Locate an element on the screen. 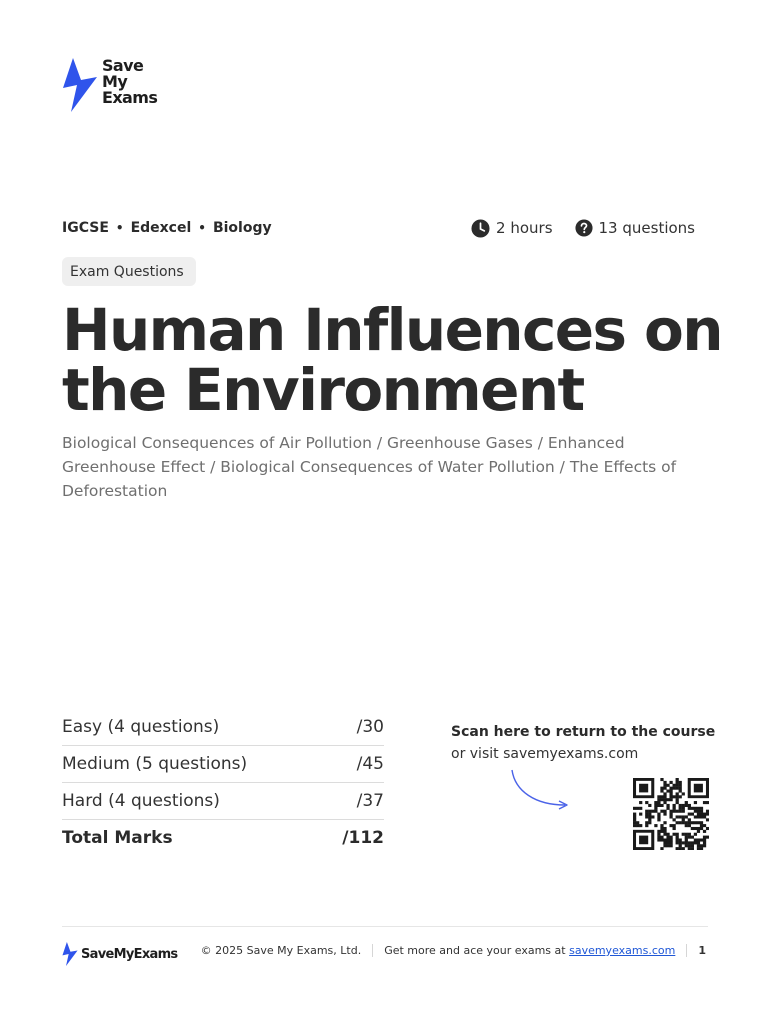 Image resolution: width=768 pixels, height=1024 pixels. marks-row-label: Medium (5 questions) is located at coordinates (155, 764).